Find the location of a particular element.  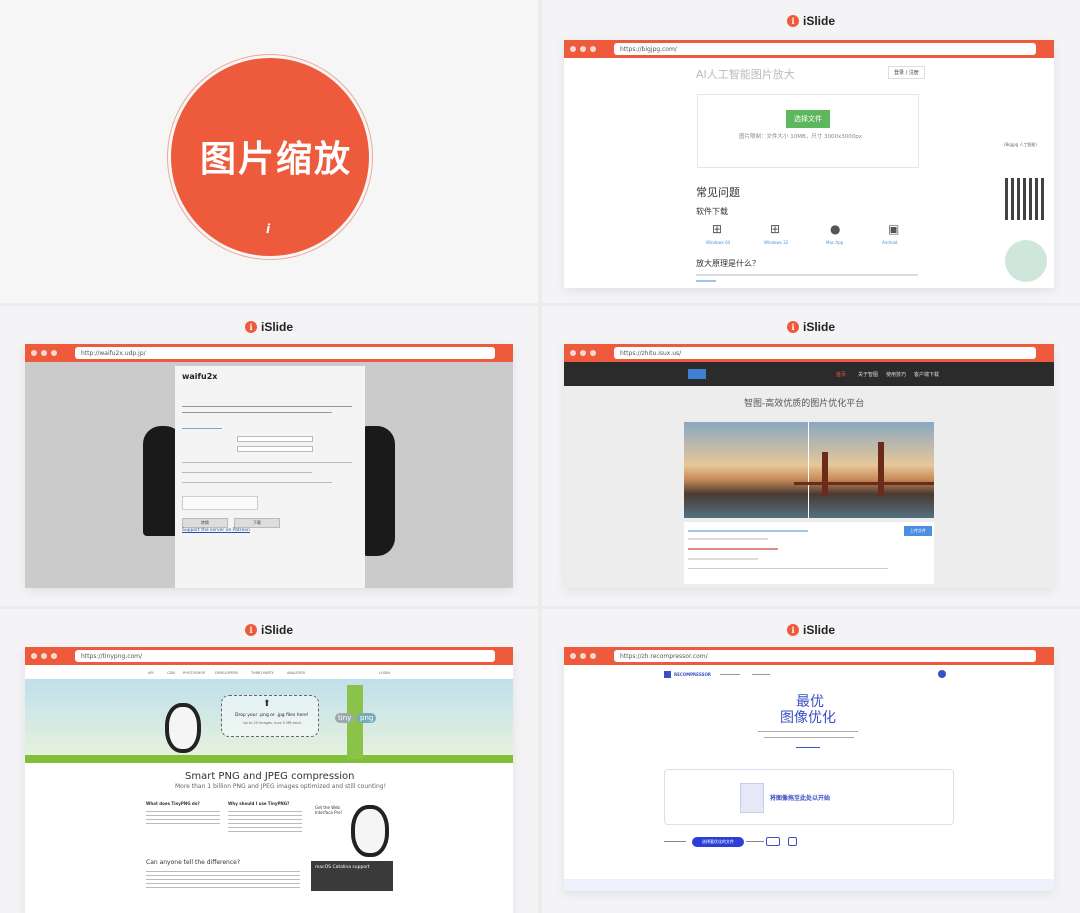

browser-titlebar: http://waifu2x.udp.jp/ is located at coordinates (269, 353).